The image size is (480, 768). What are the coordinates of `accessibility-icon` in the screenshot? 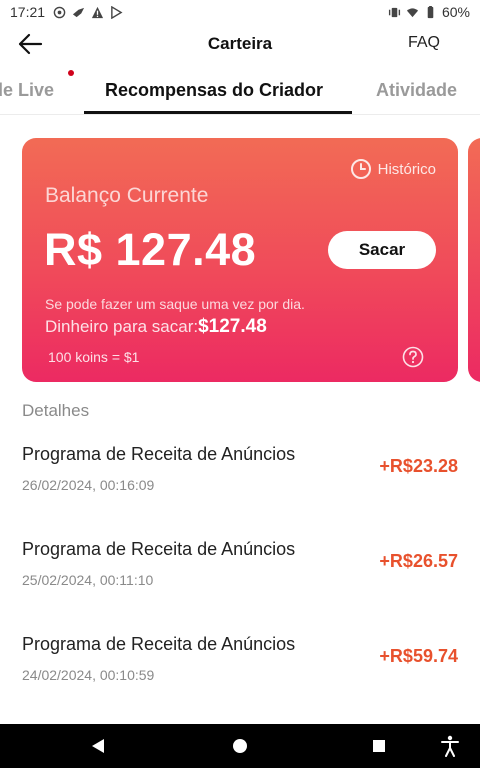 It's located at (450, 746).